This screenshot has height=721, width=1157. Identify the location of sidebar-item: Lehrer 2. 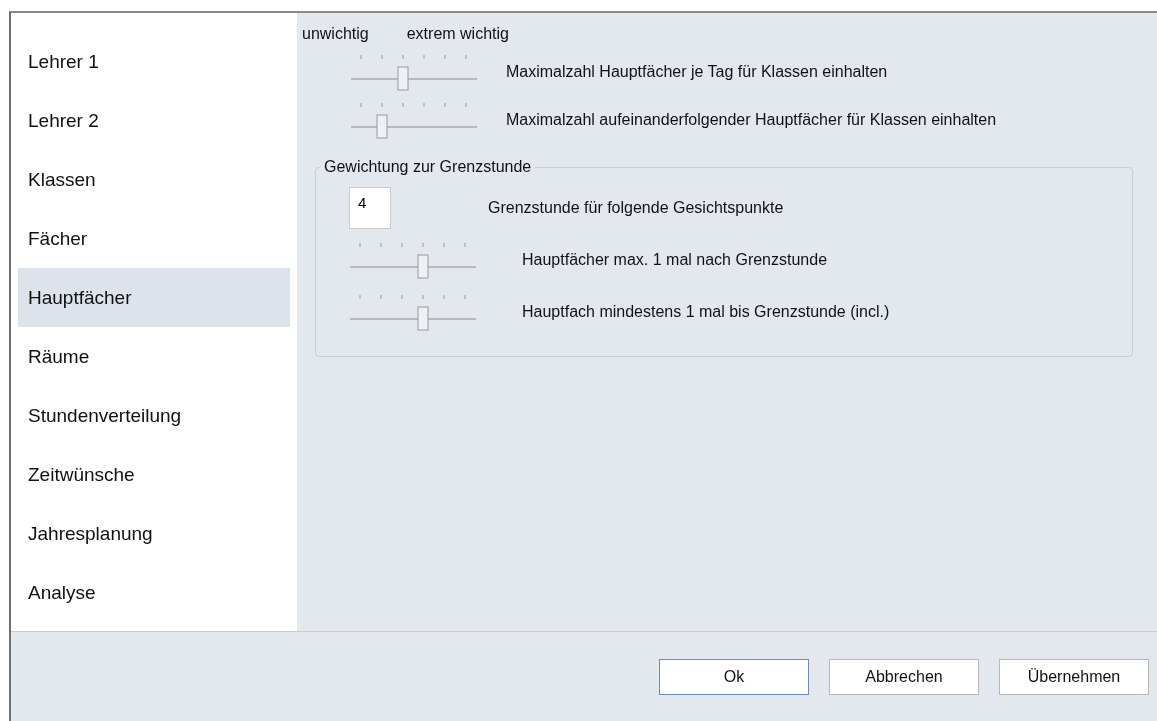
(154, 120).